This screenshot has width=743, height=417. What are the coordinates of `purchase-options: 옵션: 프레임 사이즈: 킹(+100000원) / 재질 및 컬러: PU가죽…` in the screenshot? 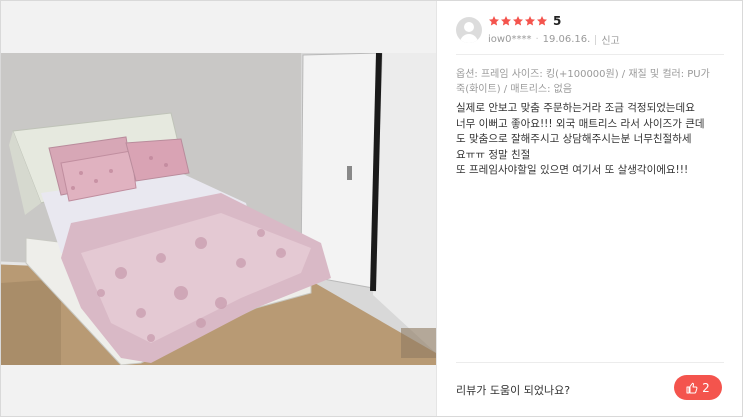 It's located at (583, 82).